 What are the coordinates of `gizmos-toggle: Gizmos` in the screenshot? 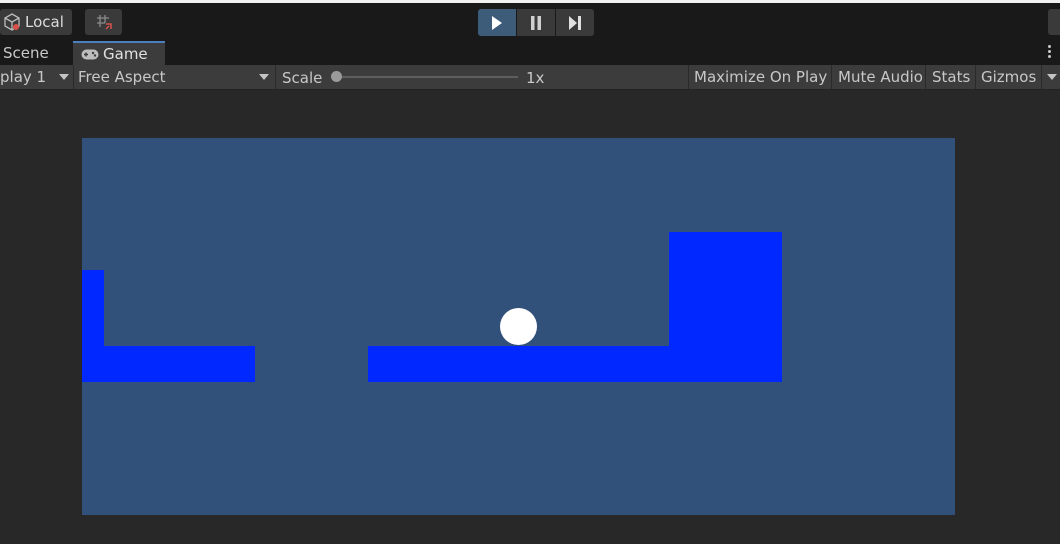 It's located at (1008, 77).